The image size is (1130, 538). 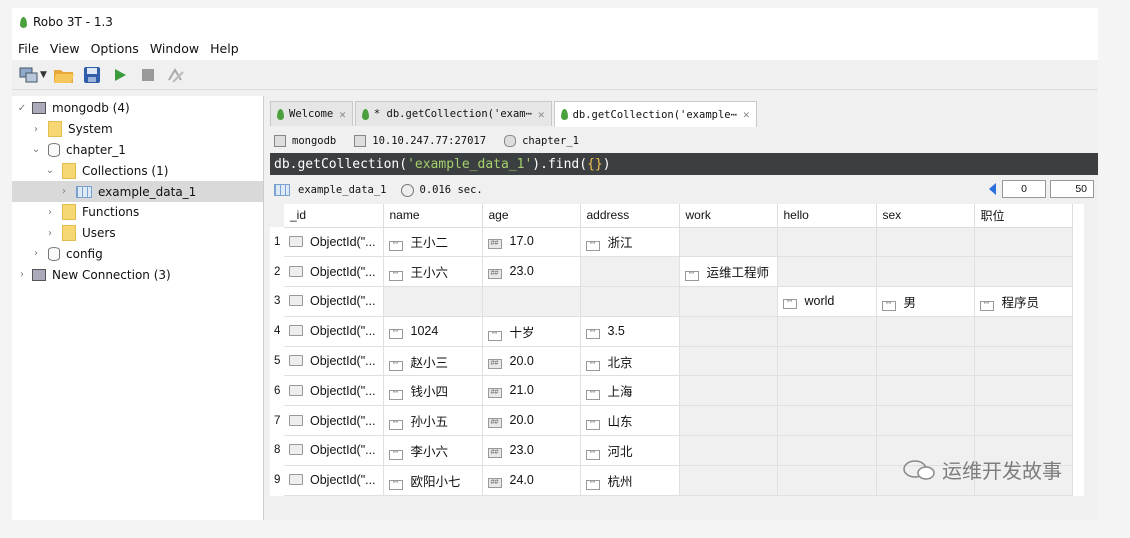 I want to click on table-row: 2 ObjectId("... "" 王小六 ## 23.0 "" 运维工程师, so click(x=671, y=272).